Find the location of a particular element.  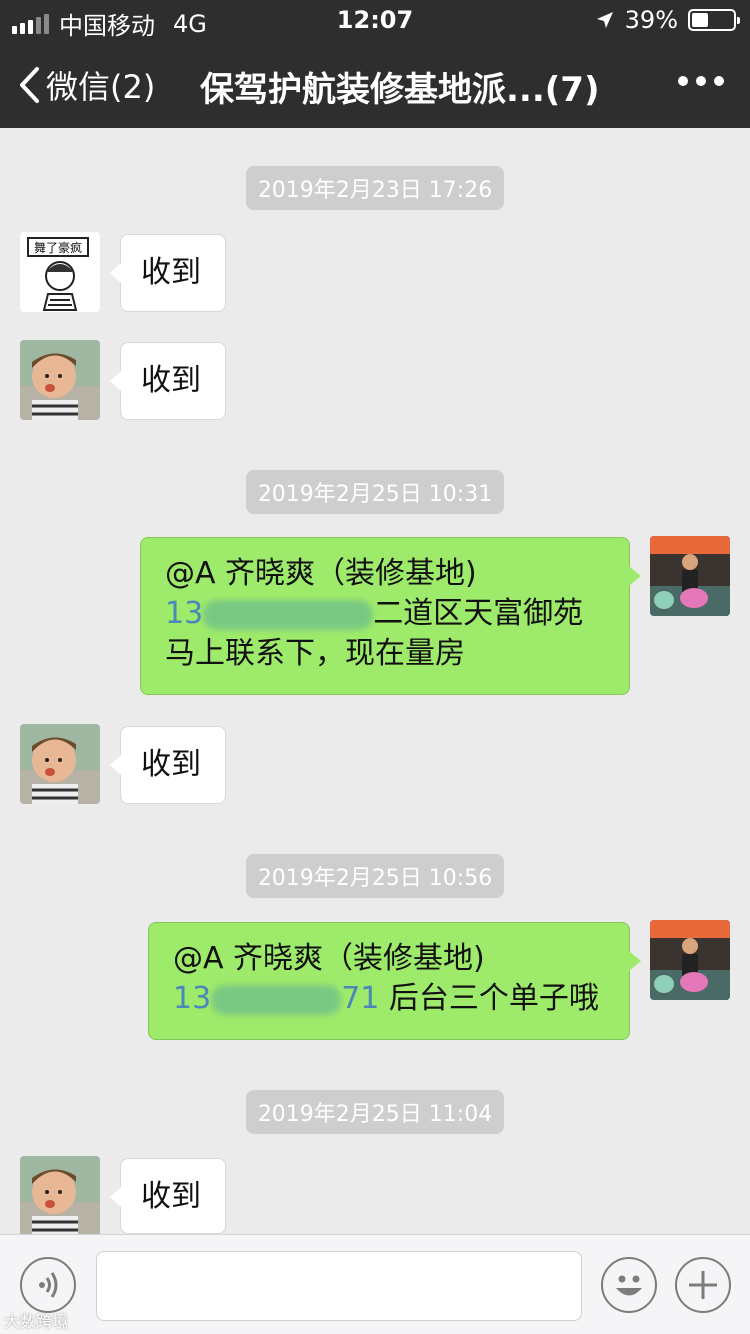

timestamp: 2019年2月25日 10:56 is located at coordinates (375, 876).